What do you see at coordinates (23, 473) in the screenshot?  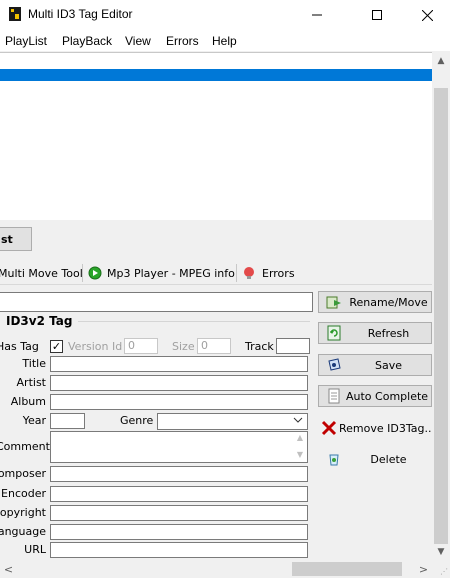 I see `composer-label: Composer` at bounding box center [23, 473].